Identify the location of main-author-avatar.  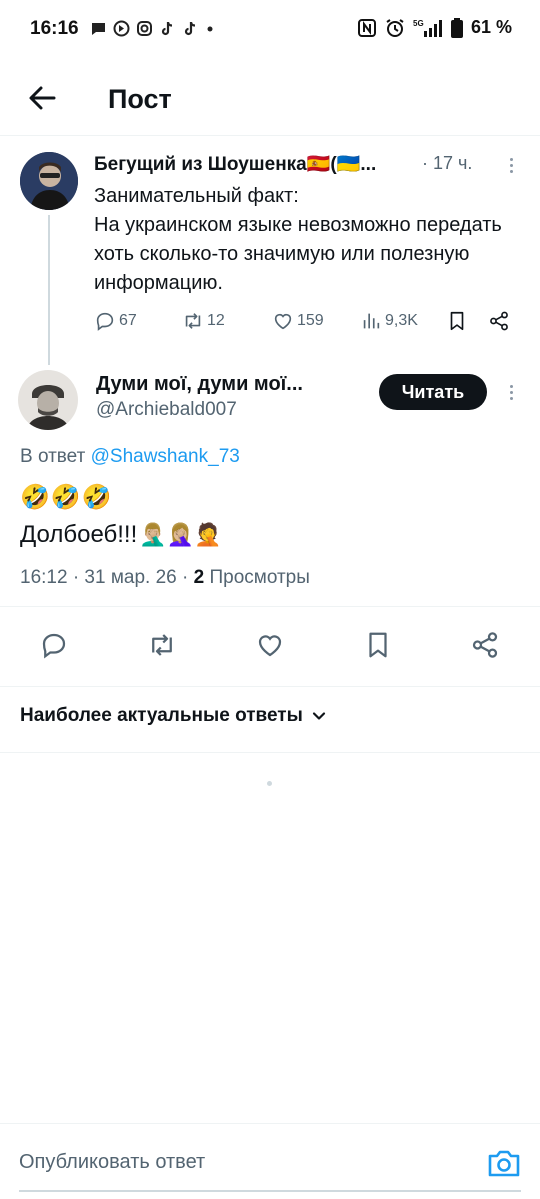
(48, 400).